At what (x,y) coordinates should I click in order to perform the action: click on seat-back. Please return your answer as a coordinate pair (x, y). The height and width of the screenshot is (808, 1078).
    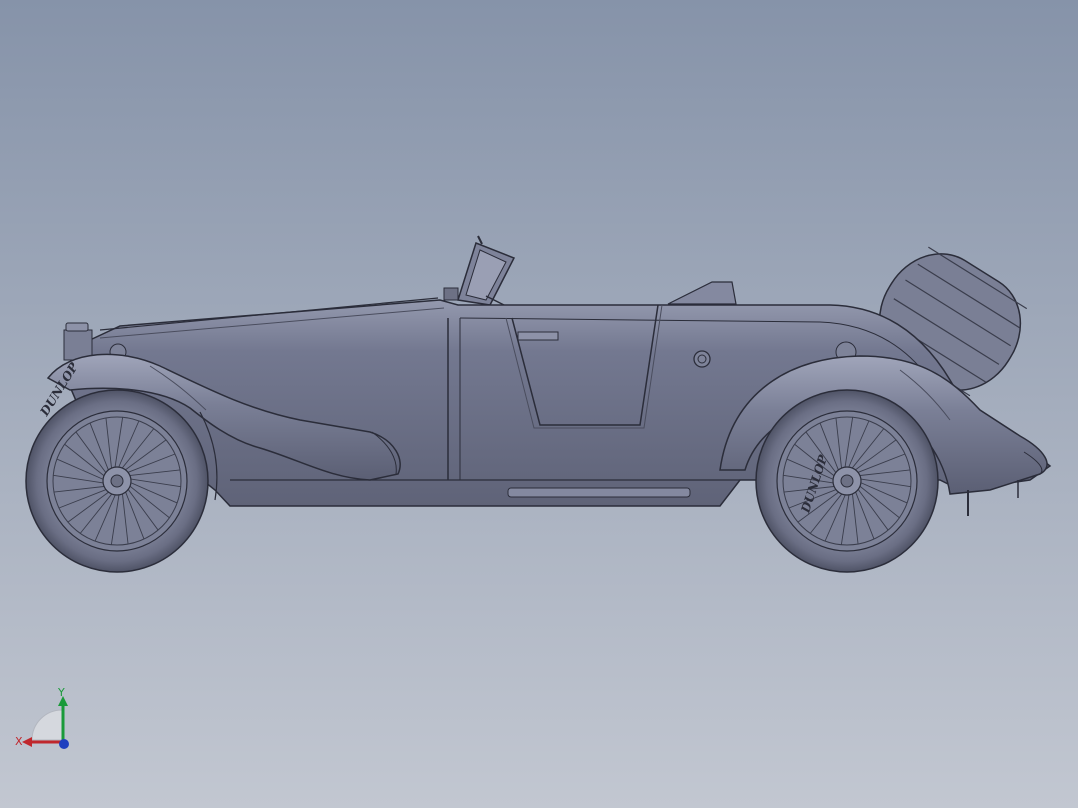
    Looking at the image, I should click on (702, 293).